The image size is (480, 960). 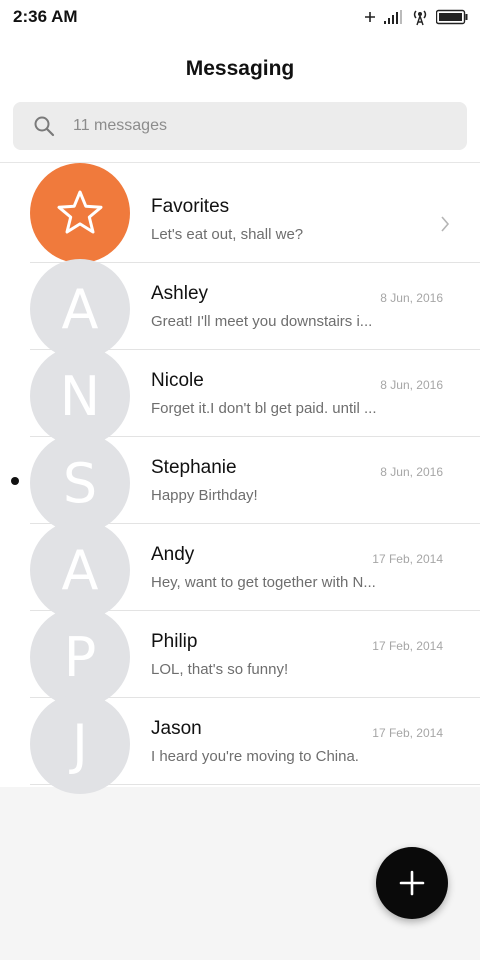 I want to click on status-bar: 2:36 AM, so click(x=240, y=18).